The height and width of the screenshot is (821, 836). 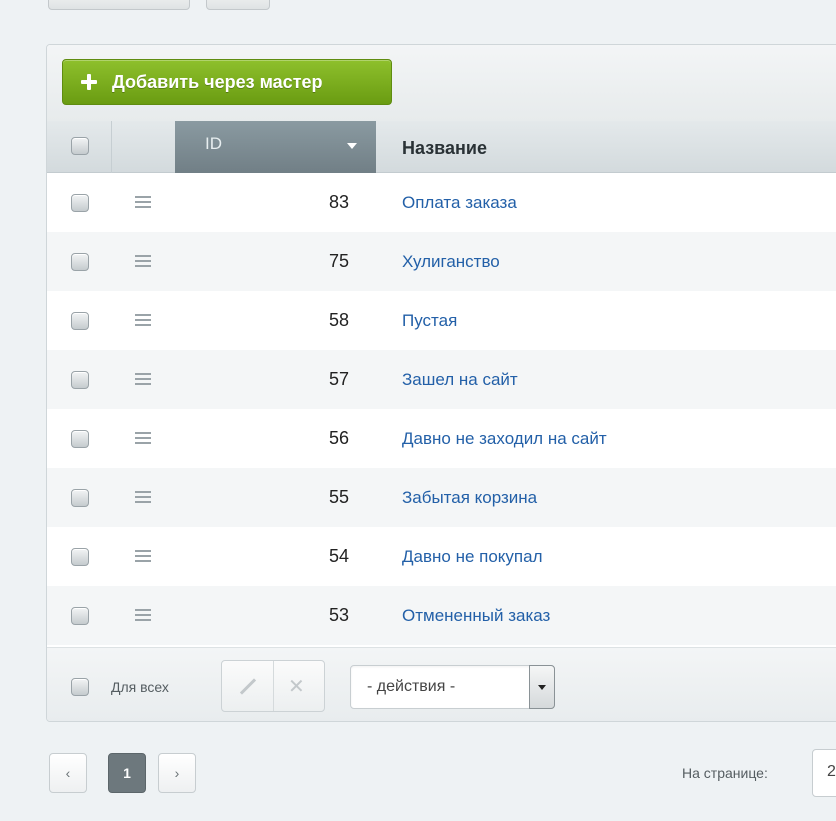 What do you see at coordinates (504, 439) in the screenshot?
I see `row-name-link: Давно не заходил на сайт` at bounding box center [504, 439].